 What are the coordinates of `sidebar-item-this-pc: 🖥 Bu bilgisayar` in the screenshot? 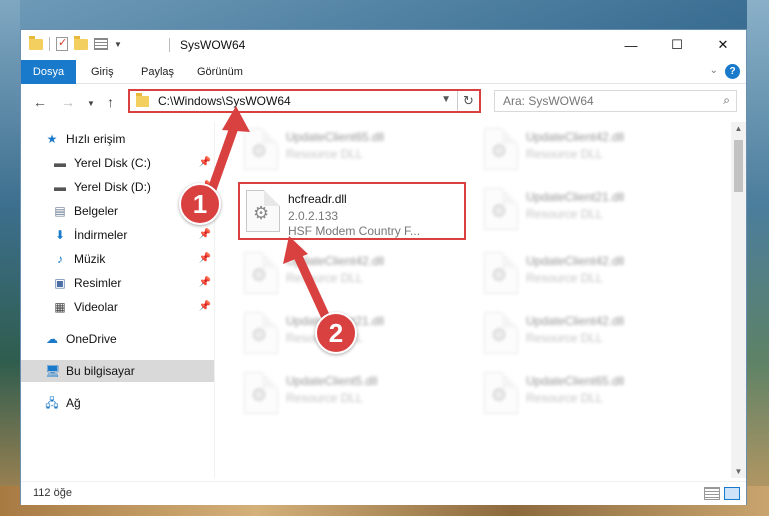 It's located at (117, 371).